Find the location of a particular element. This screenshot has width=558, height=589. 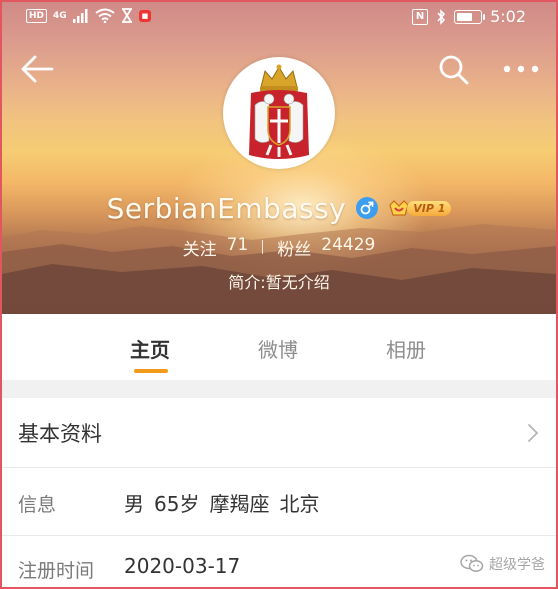

avatar is located at coordinates (279, 113).